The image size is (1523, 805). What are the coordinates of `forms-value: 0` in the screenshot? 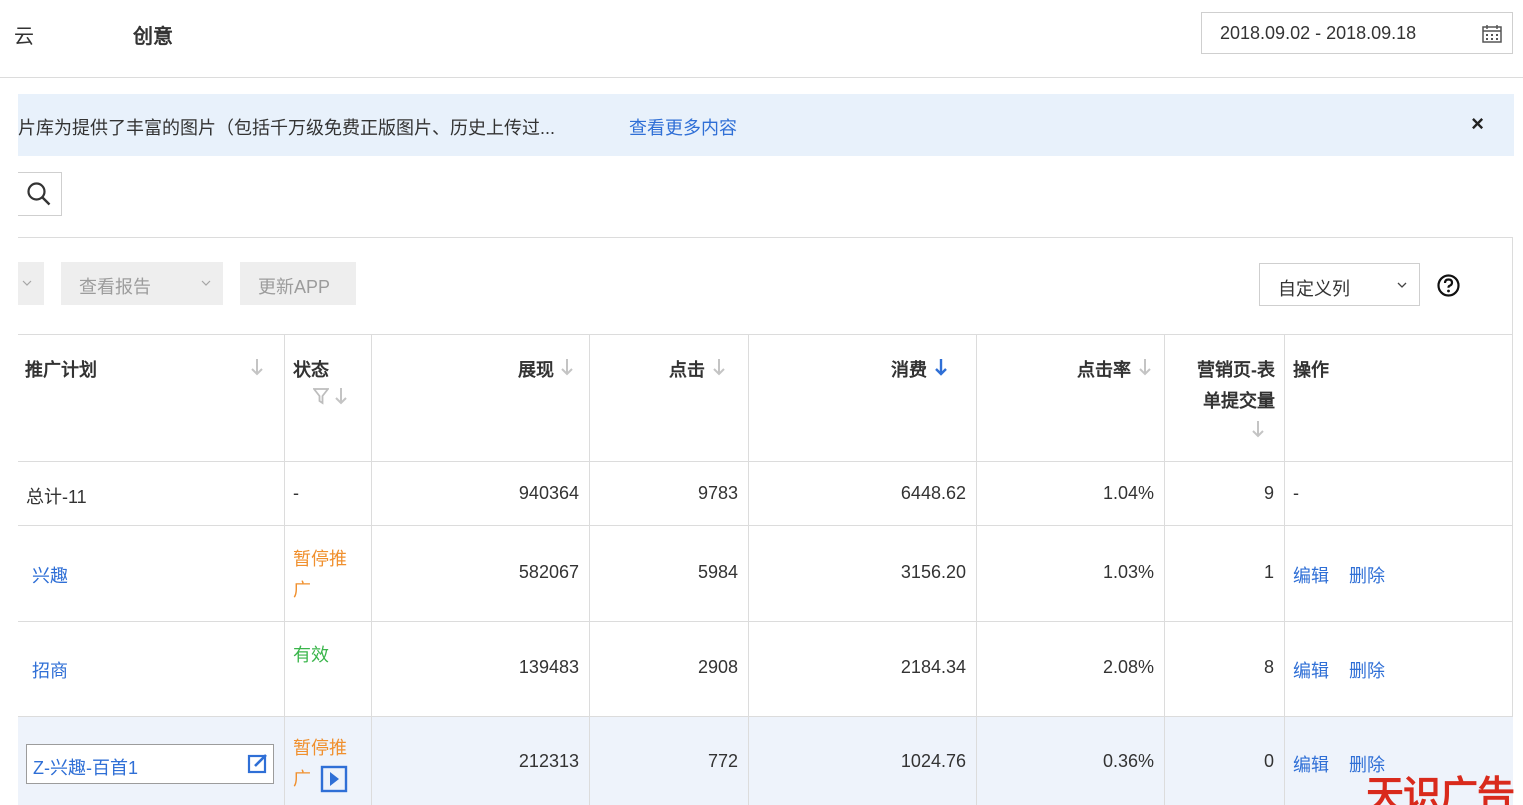 It's located at (1268, 761).